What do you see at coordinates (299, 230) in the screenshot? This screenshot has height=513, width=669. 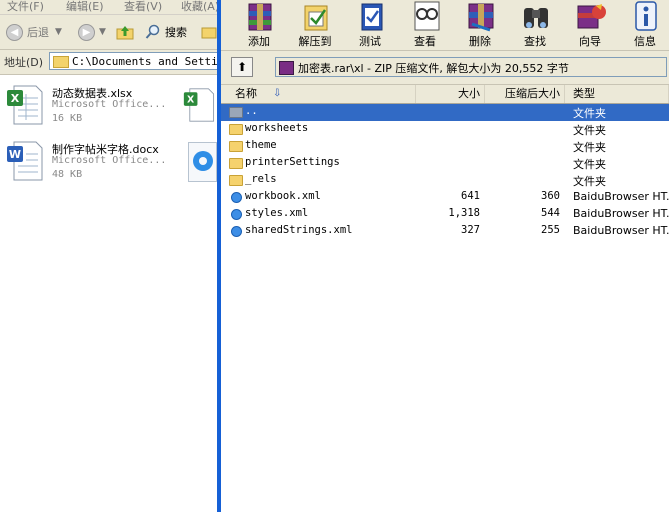 I see `row-name: sharedStrings.xml` at bounding box center [299, 230].